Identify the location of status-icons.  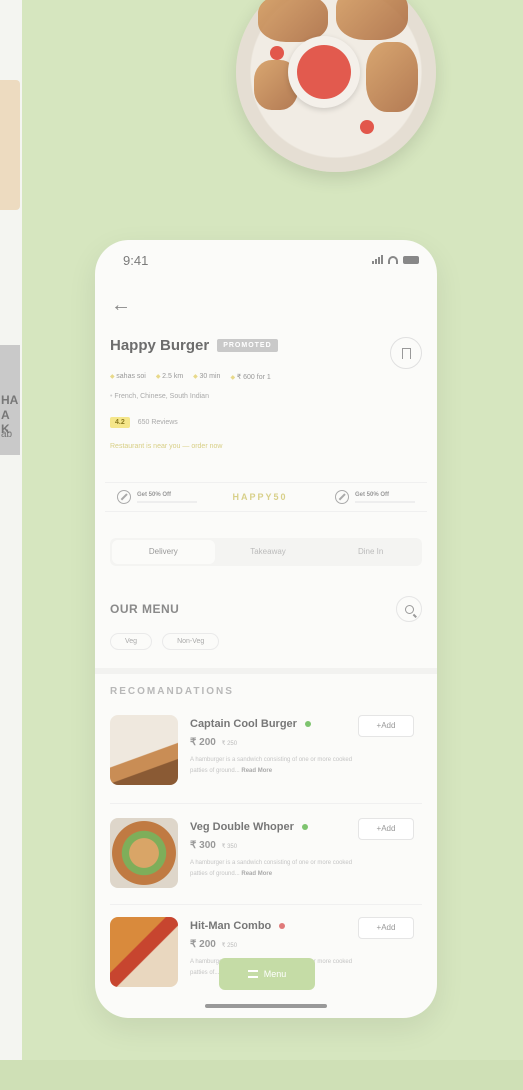
(395, 259).